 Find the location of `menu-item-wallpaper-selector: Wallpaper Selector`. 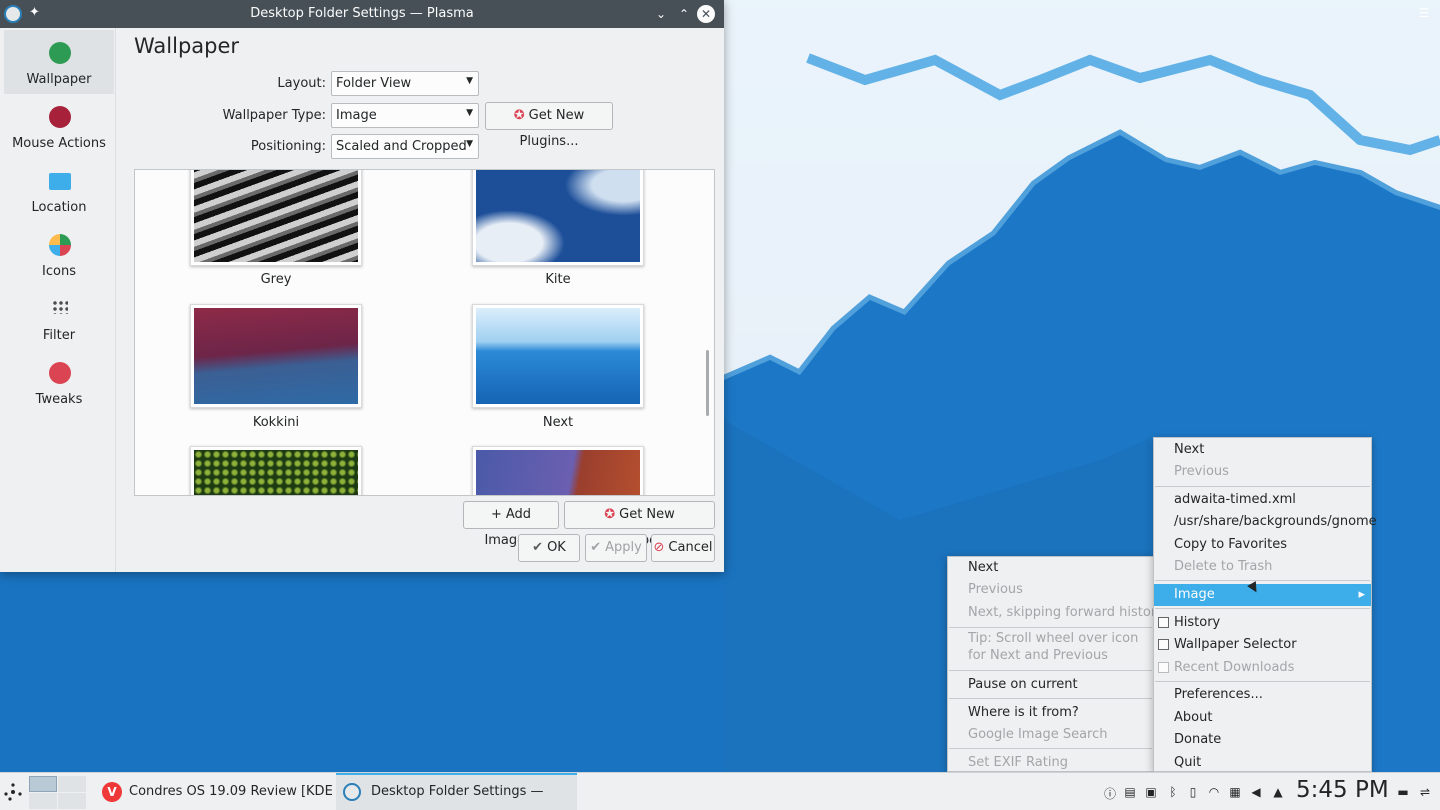

menu-item-wallpaper-selector: Wallpaper Selector is located at coordinates (1262, 645).